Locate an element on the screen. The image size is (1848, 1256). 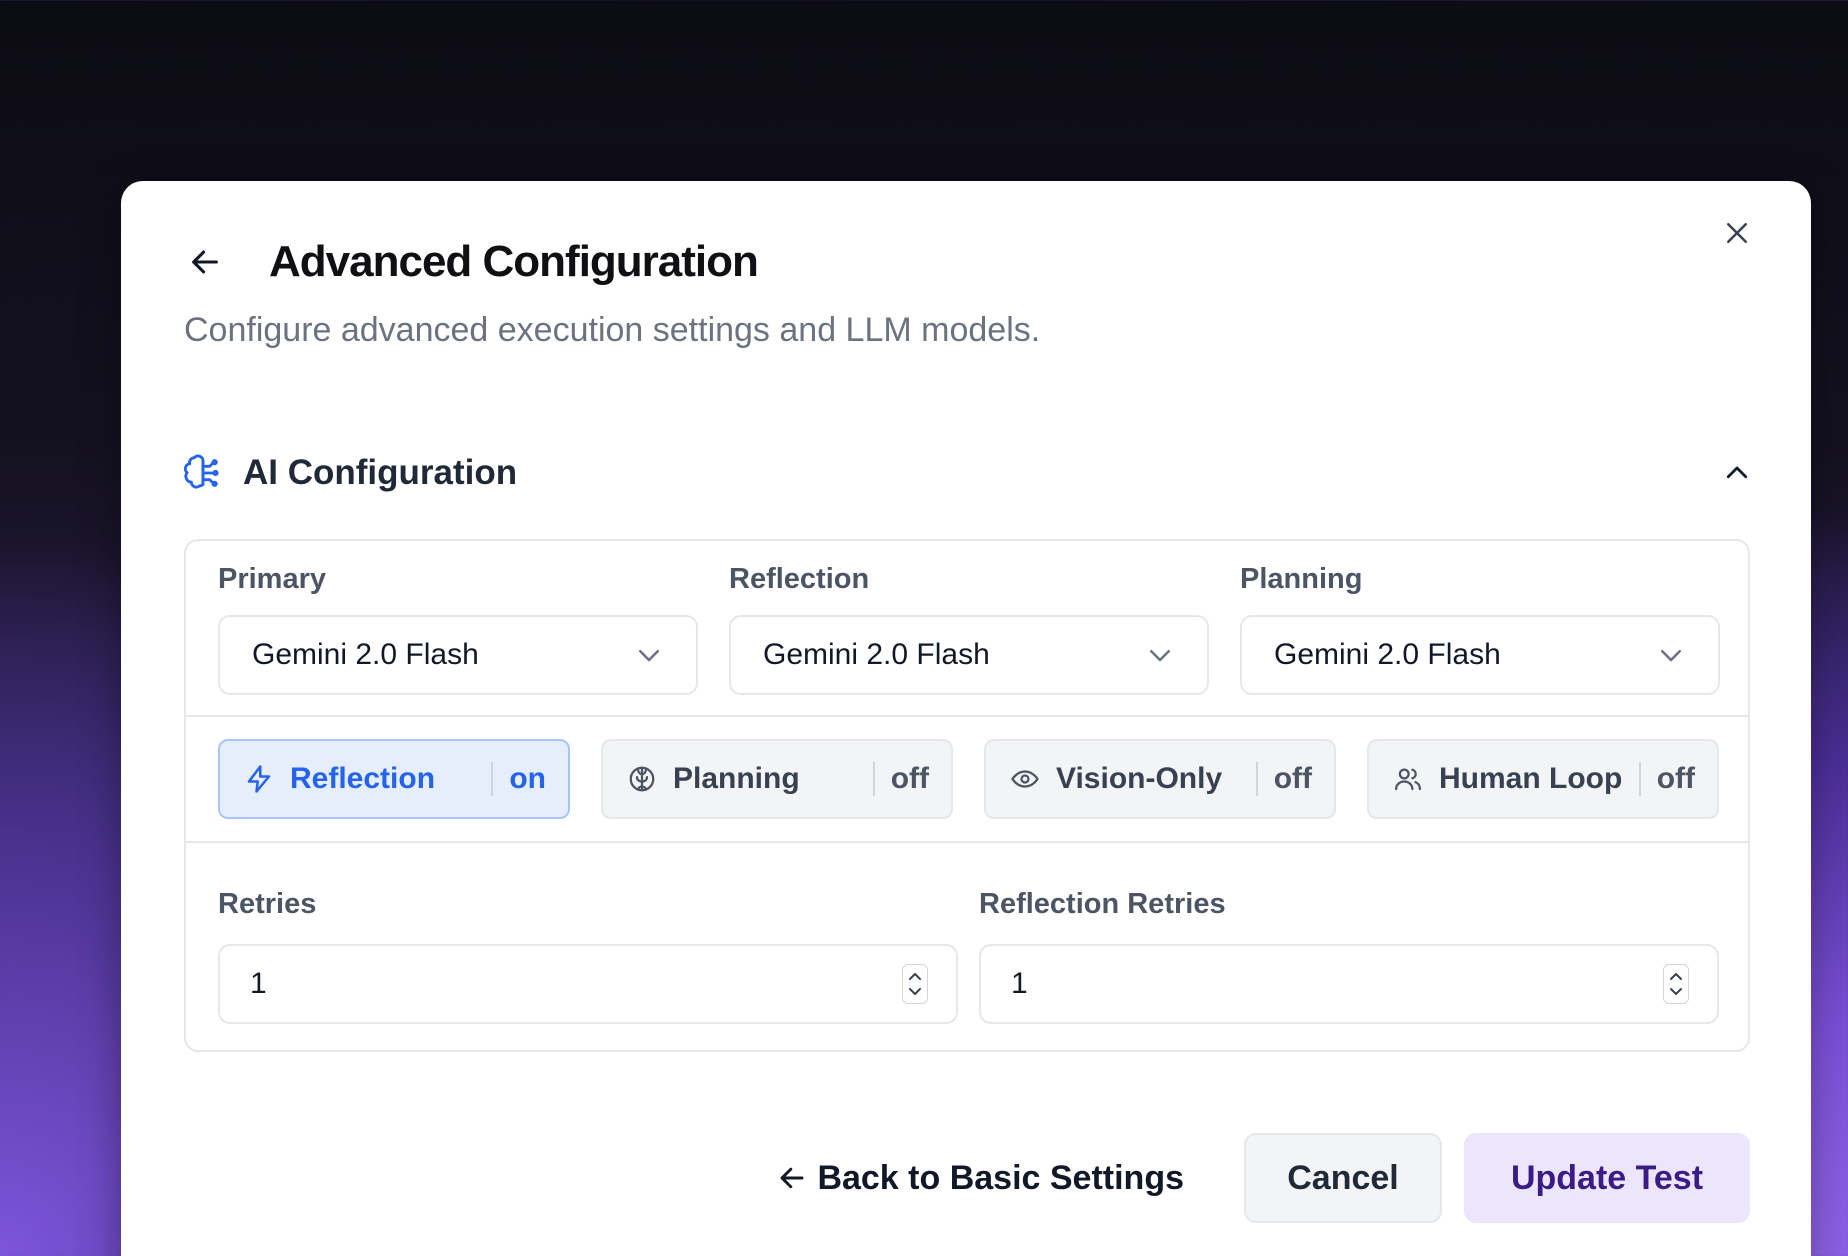
planning-model-field: Planning Gemini 2.0 Flash is located at coordinates (1480, 629).